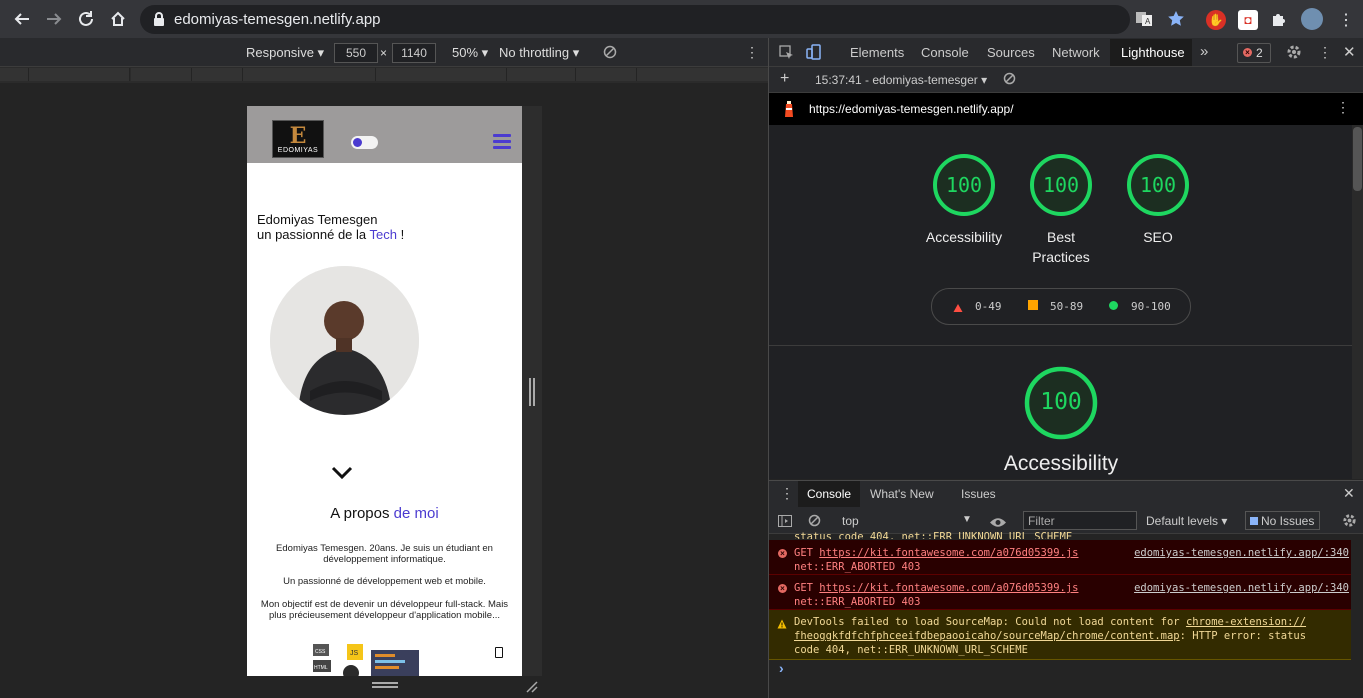 The width and height of the screenshot is (1363, 698). I want to click on adblock-extension-icon: ✋, so click(1216, 20).